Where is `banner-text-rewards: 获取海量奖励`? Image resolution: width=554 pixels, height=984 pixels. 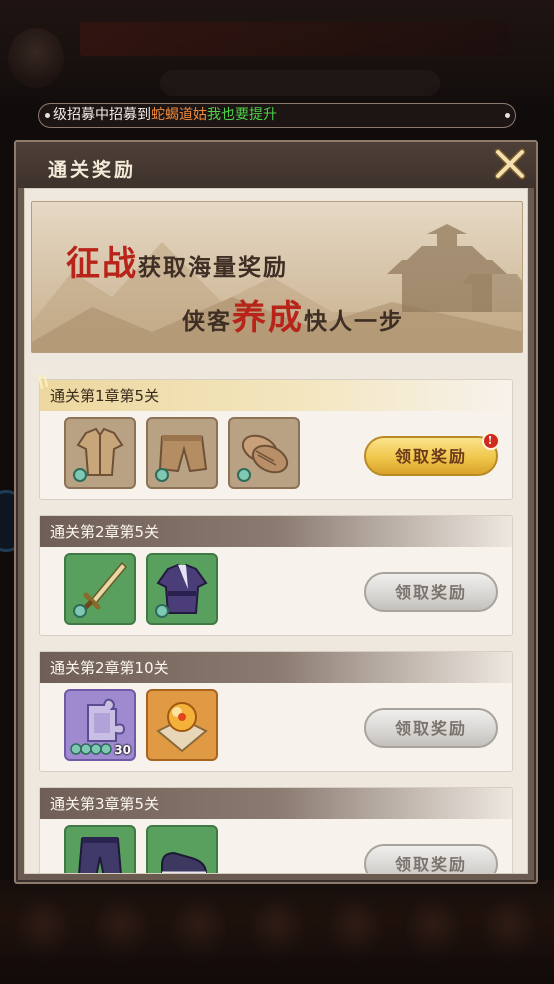 banner-text-rewards: 获取海量奖励 is located at coordinates (213, 267).